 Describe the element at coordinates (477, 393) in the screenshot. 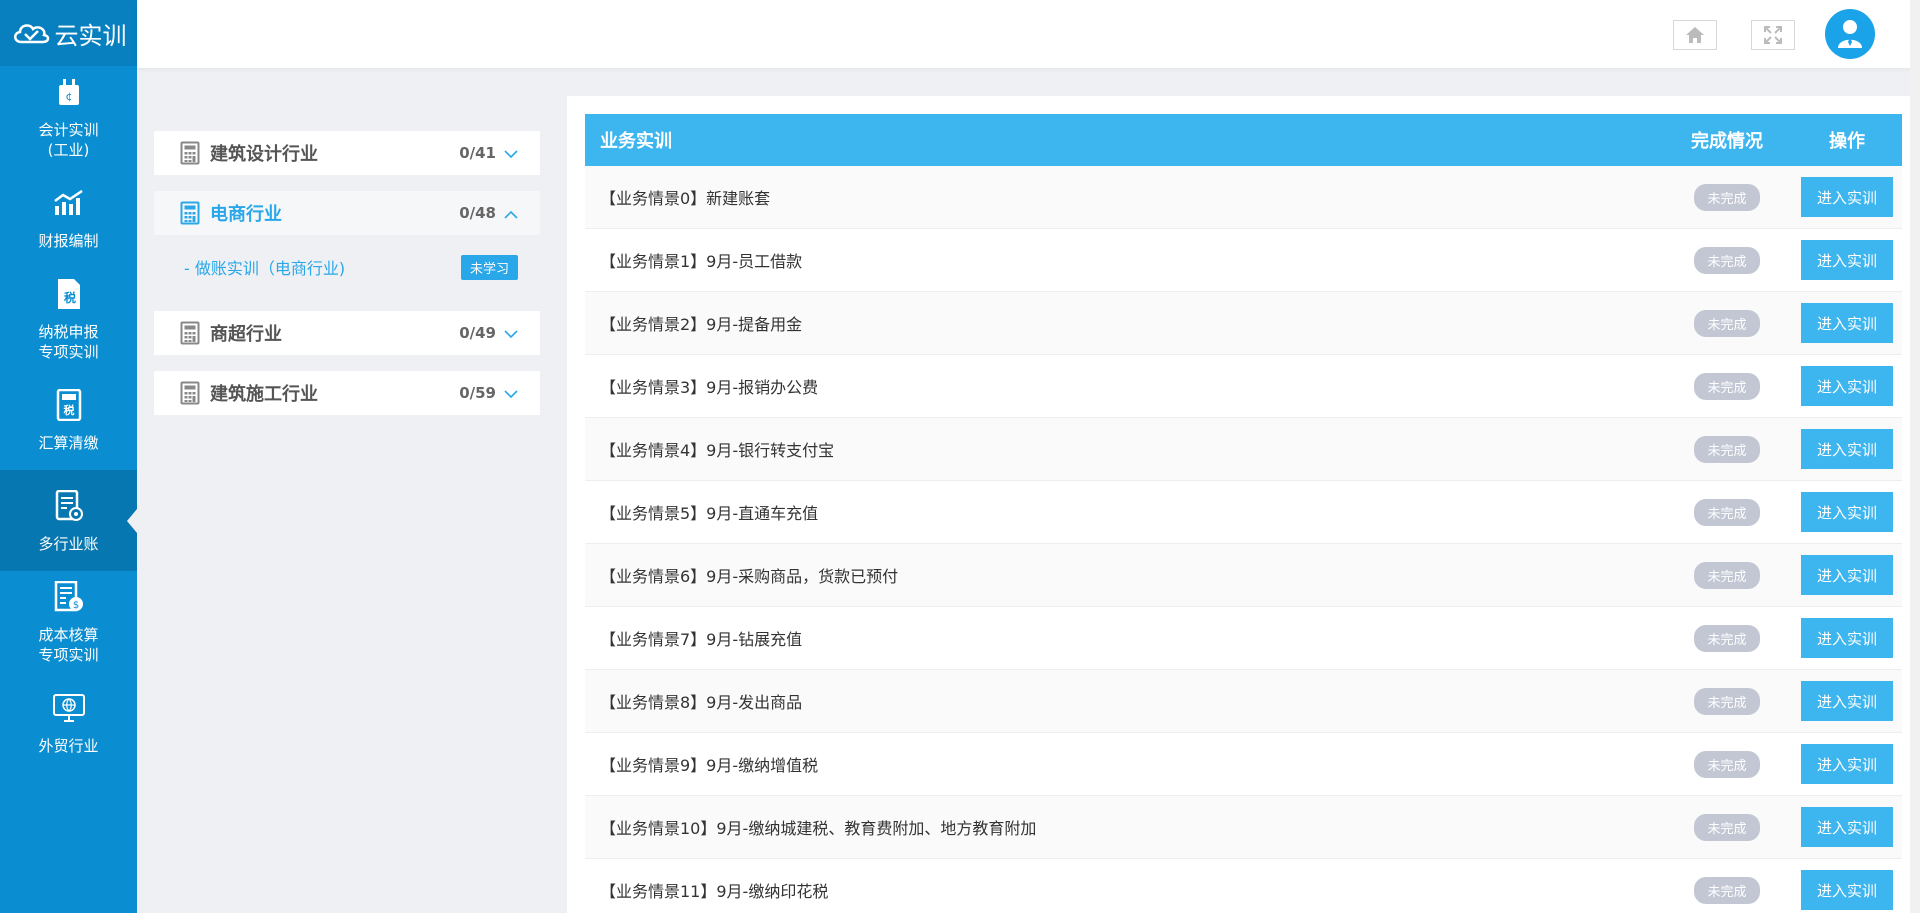

I see `category-count: 0/59` at that location.